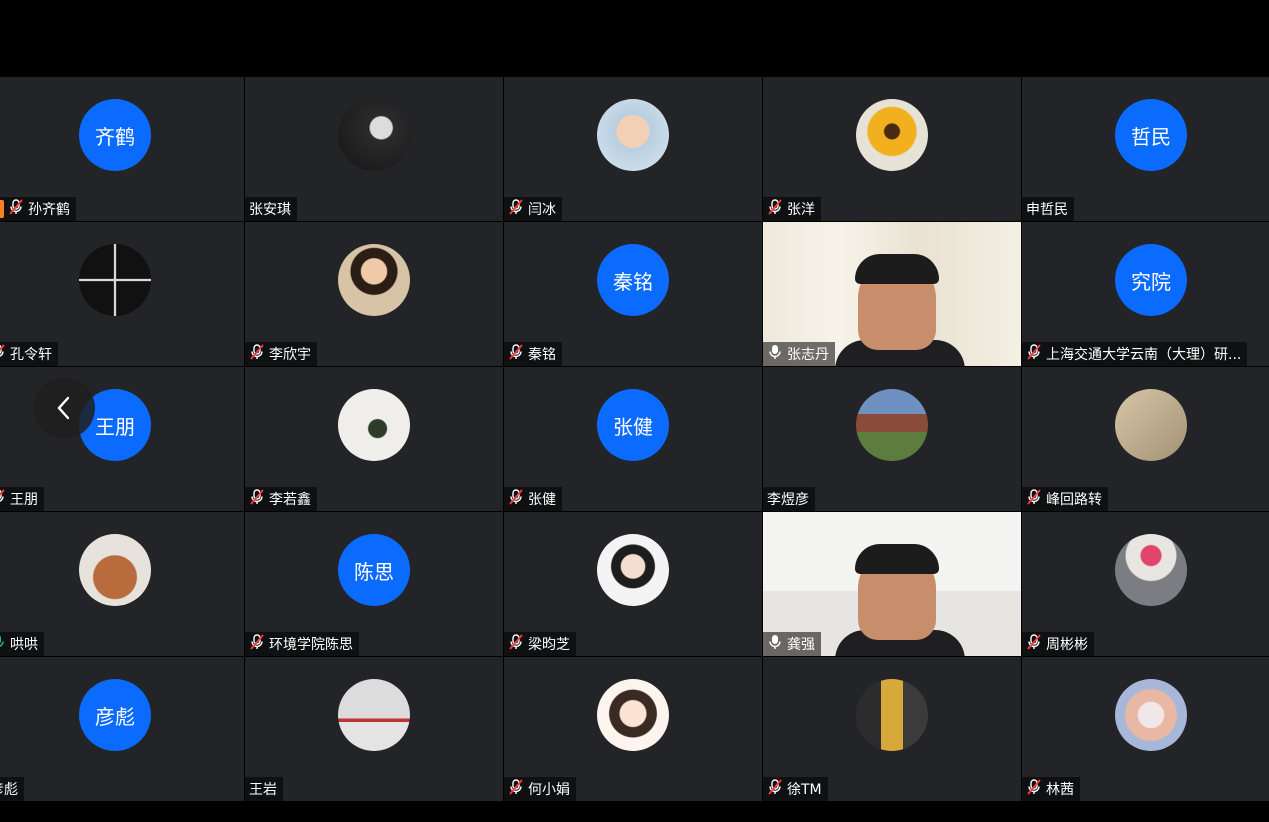  Describe the element at coordinates (115, 135) in the screenshot. I see `avatar: 齐鹤` at that location.